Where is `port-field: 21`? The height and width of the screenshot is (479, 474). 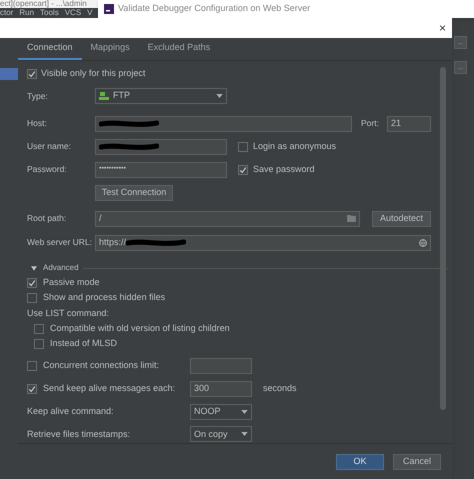 port-field: 21 is located at coordinates (409, 124).